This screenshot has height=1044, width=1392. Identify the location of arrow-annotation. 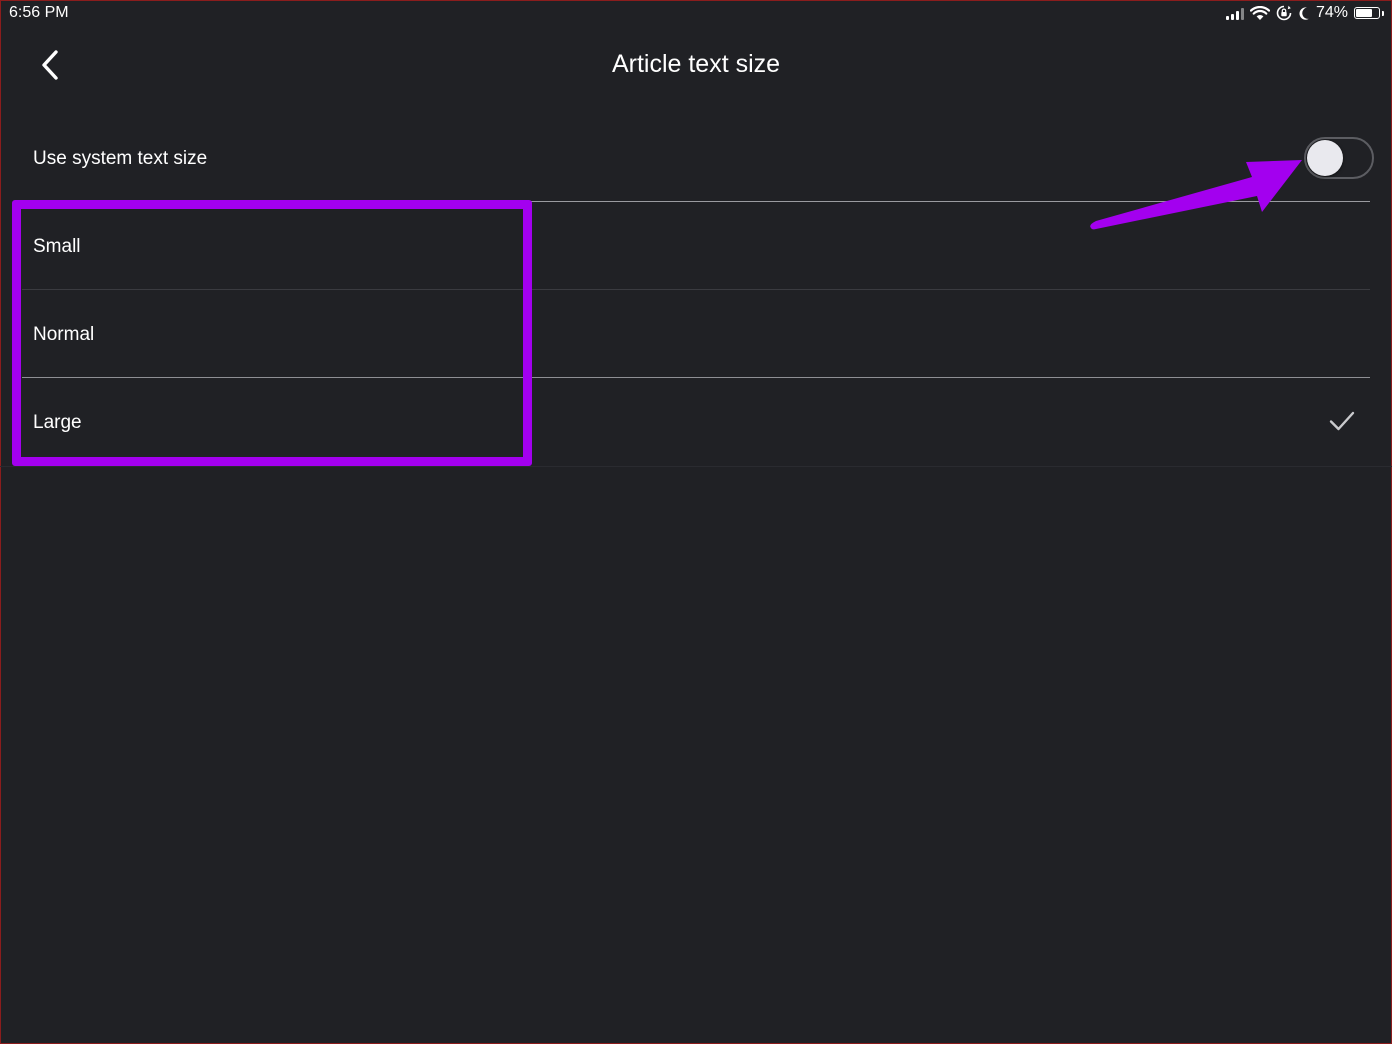
(1196, 195).